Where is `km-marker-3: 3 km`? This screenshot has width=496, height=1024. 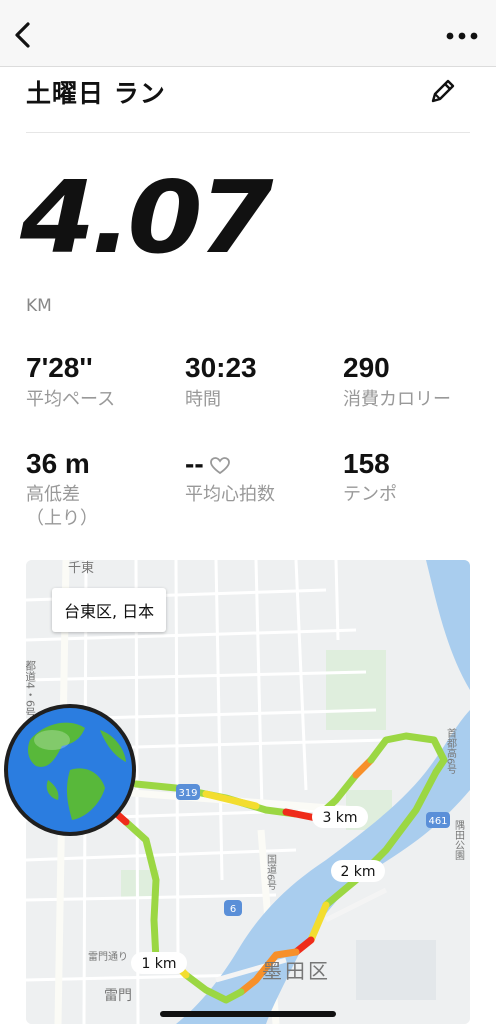 km-marker-3: 3 km is located at coordinates (339, 818).